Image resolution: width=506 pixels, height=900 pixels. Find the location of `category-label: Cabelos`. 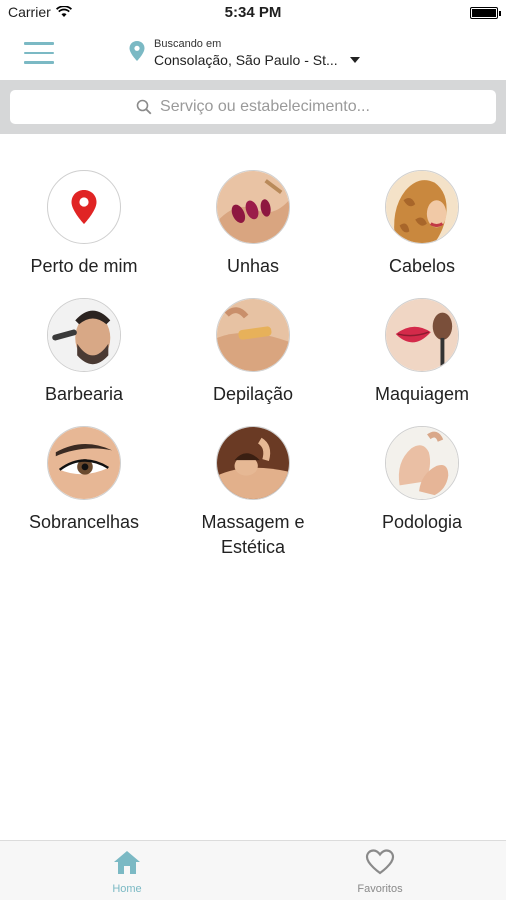

category-label: Cabelos is located at coordinates (422, 266).